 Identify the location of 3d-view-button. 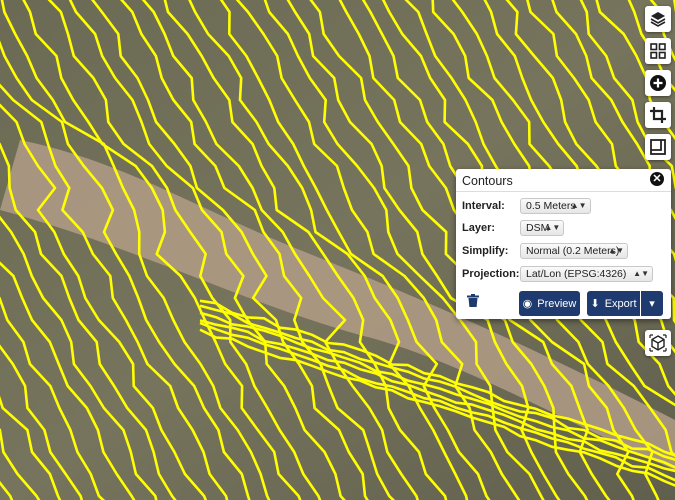
(658, 343).